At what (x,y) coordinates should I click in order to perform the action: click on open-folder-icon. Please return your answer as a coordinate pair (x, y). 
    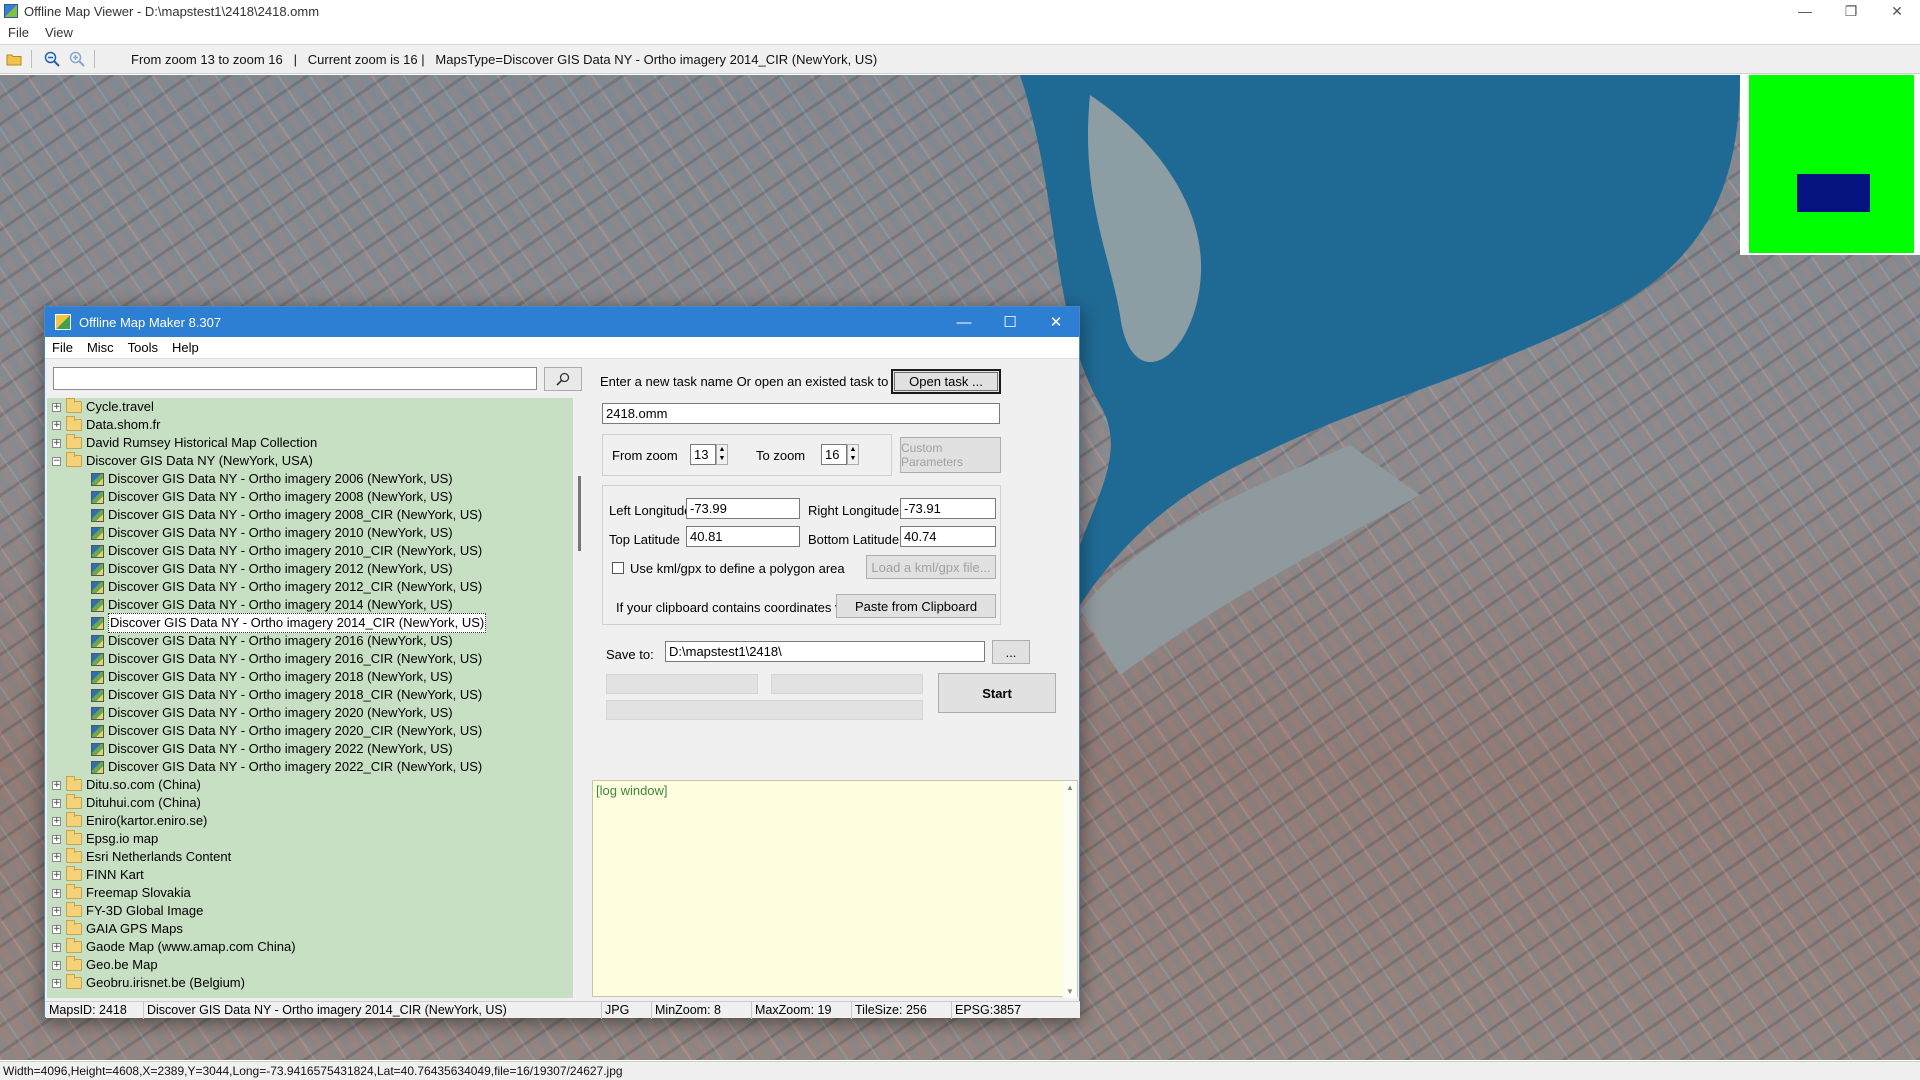
    Looking at the image, I should click on (14, 59).